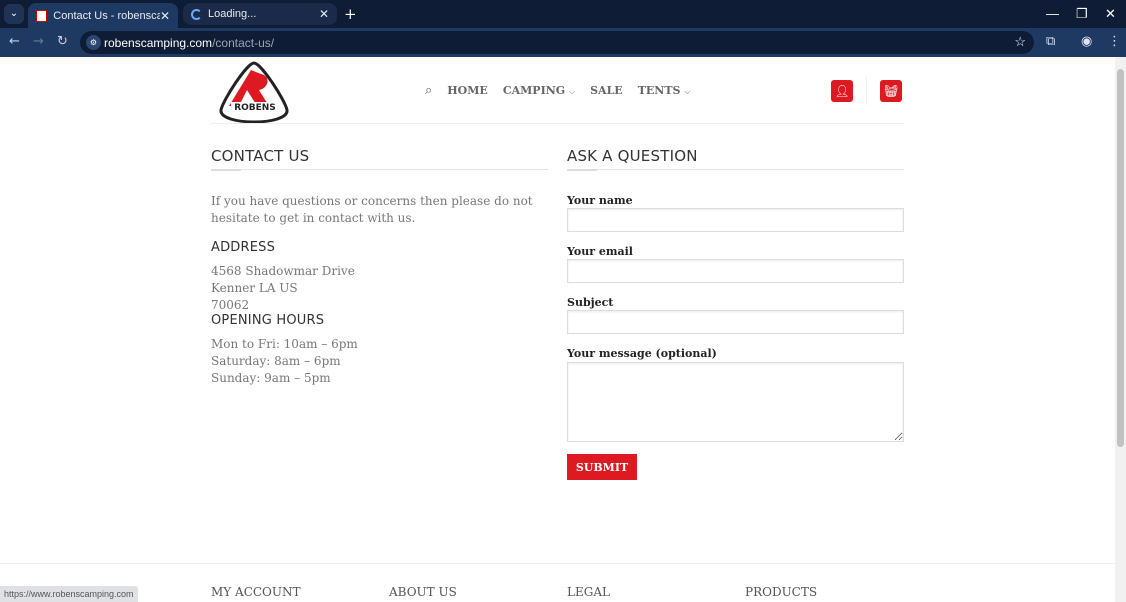  I want to click on message-label: Your message (optional), so click(642, 353).